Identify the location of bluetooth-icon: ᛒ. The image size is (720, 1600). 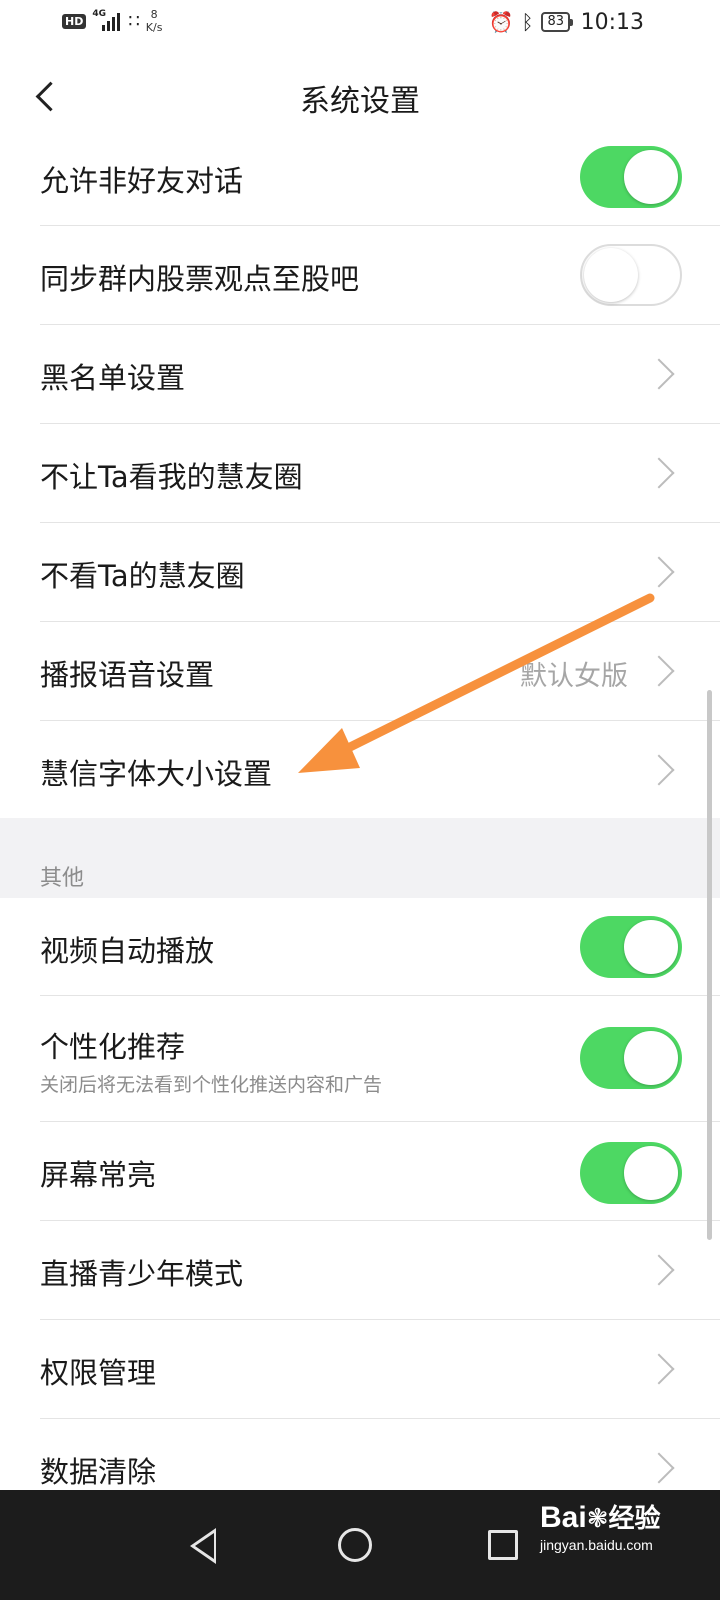
(527, 22).